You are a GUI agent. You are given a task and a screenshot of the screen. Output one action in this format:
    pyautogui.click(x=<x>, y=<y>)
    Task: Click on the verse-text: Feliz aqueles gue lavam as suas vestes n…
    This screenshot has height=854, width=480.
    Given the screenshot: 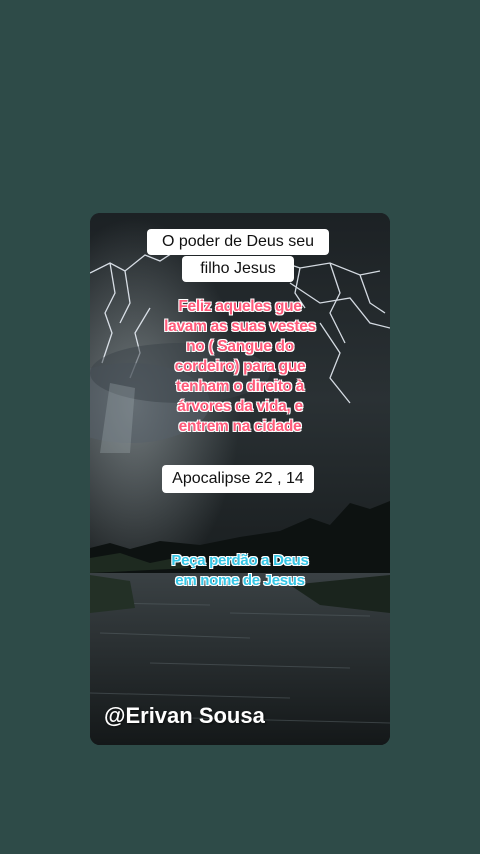 What is the action you would take?
    pyautogui.click(x=240, y=367)
    